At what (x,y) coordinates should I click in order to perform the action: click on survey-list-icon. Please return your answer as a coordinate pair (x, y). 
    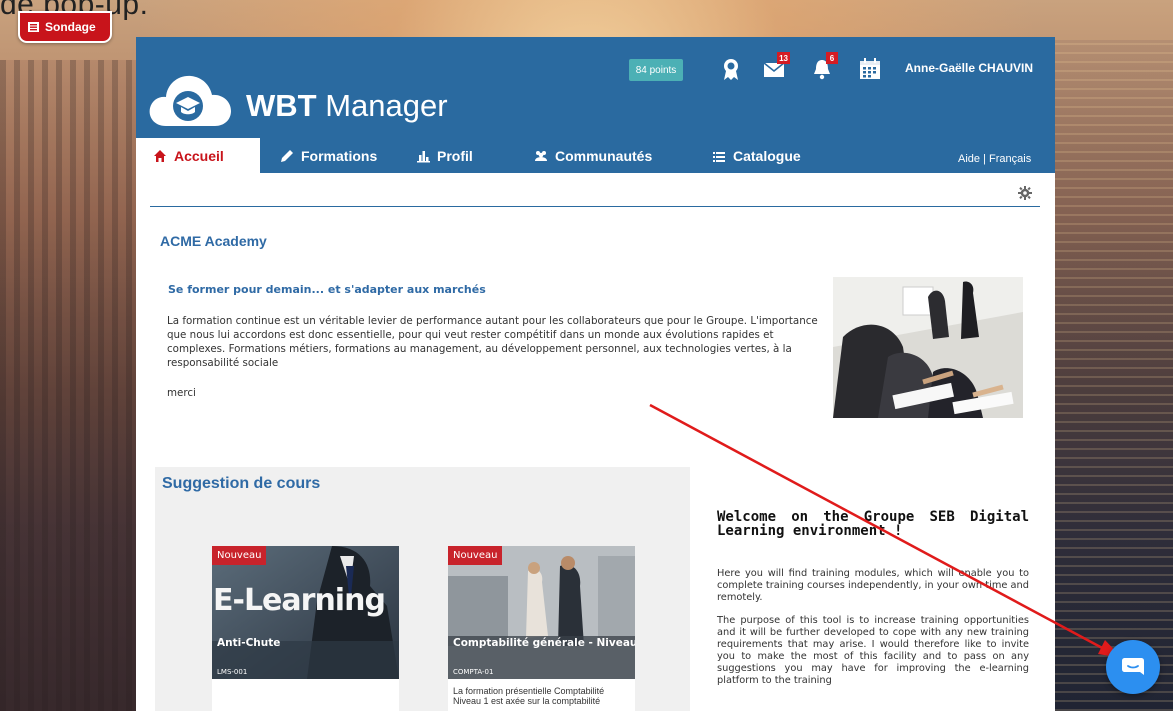
    Looking at the image, I should click on (33, 27).